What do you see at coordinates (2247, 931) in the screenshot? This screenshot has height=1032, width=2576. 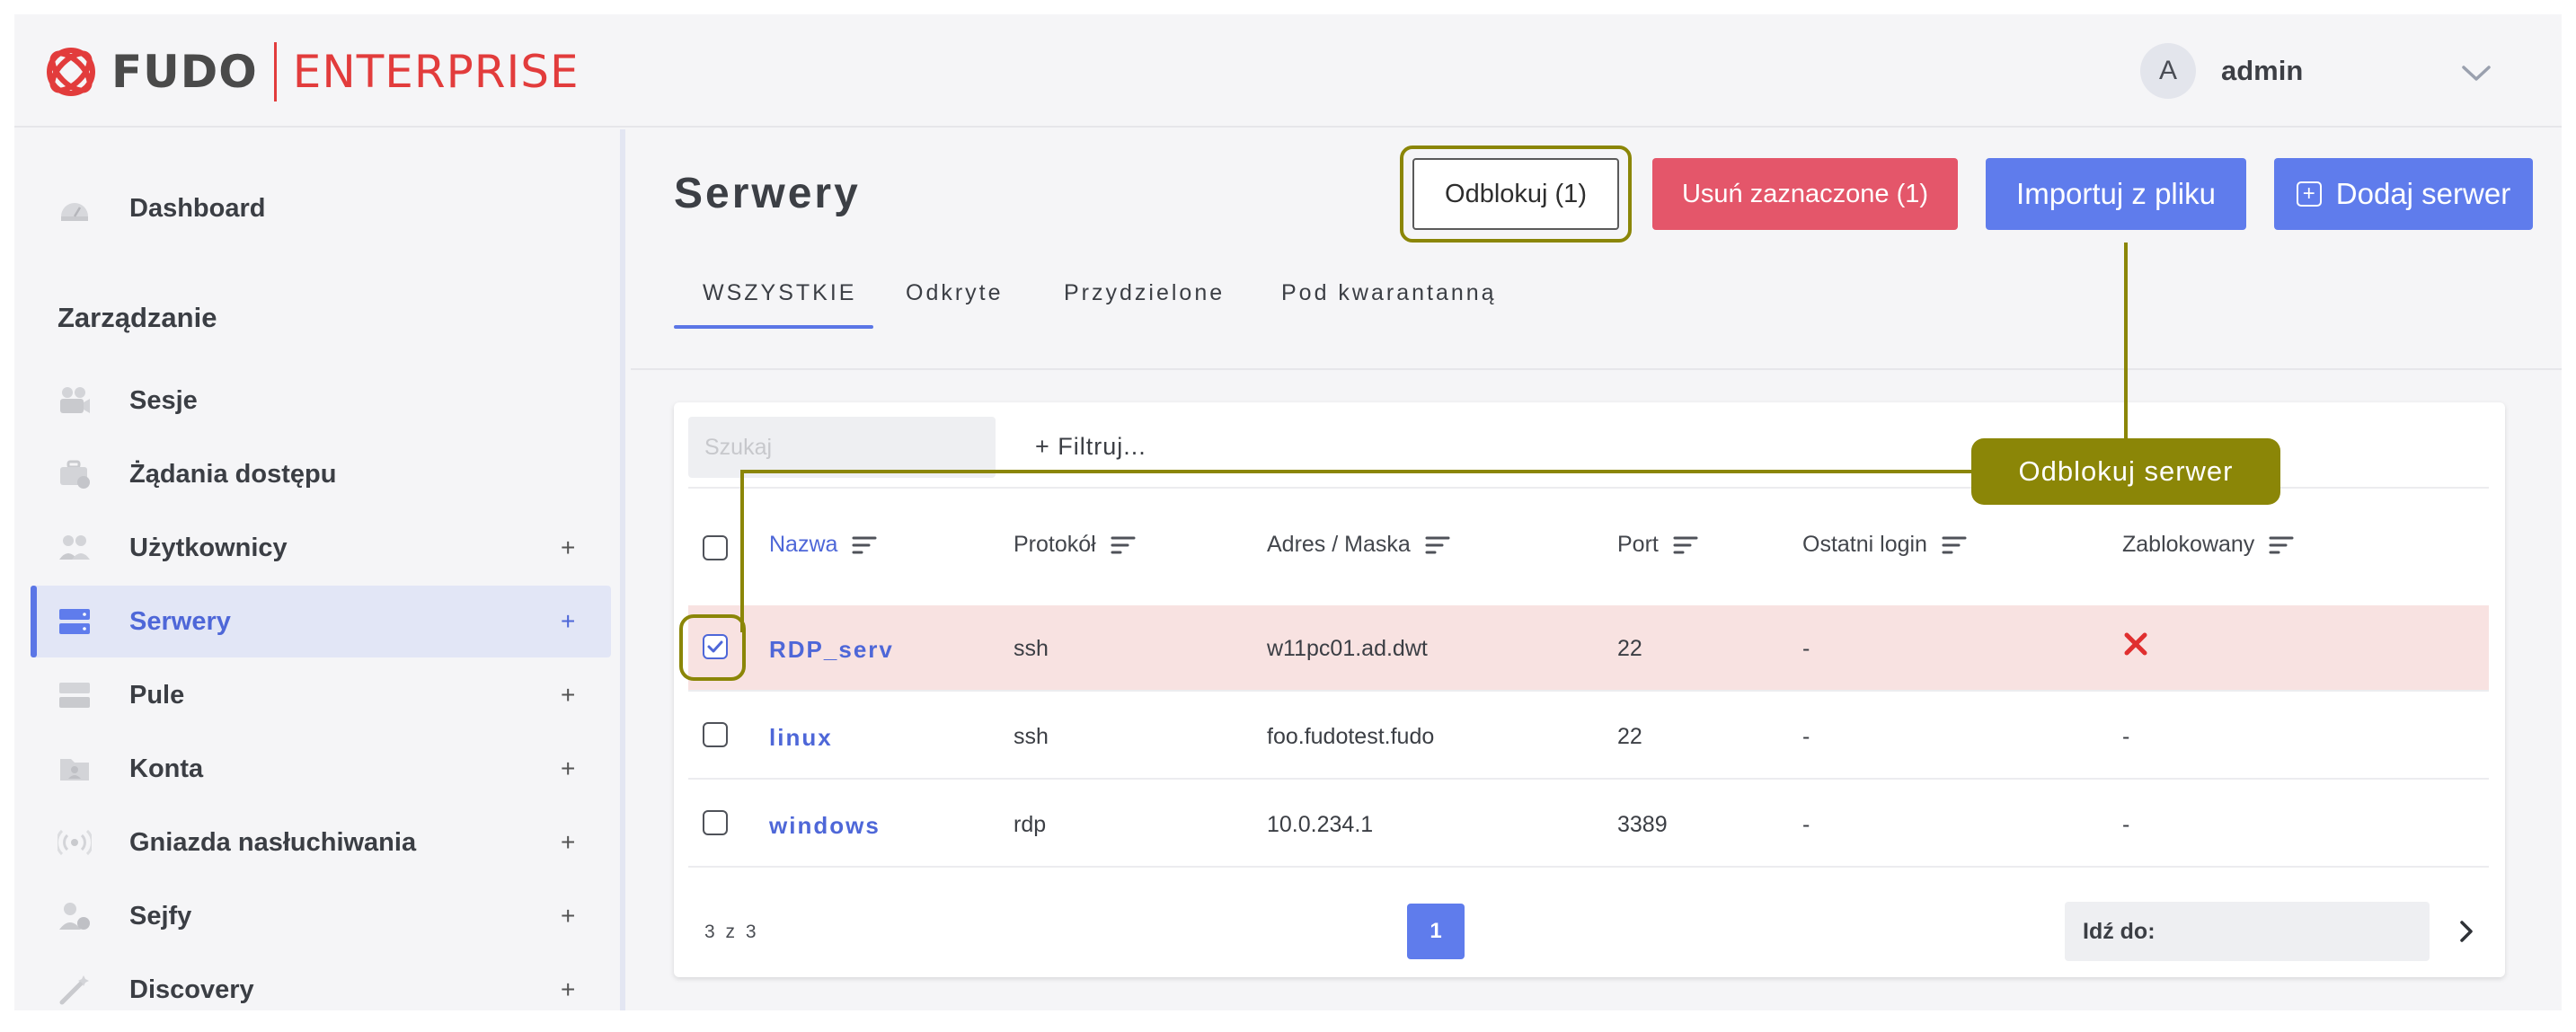 I see `goto-page-input: Idź do:` at bounding box center [2247, 931].